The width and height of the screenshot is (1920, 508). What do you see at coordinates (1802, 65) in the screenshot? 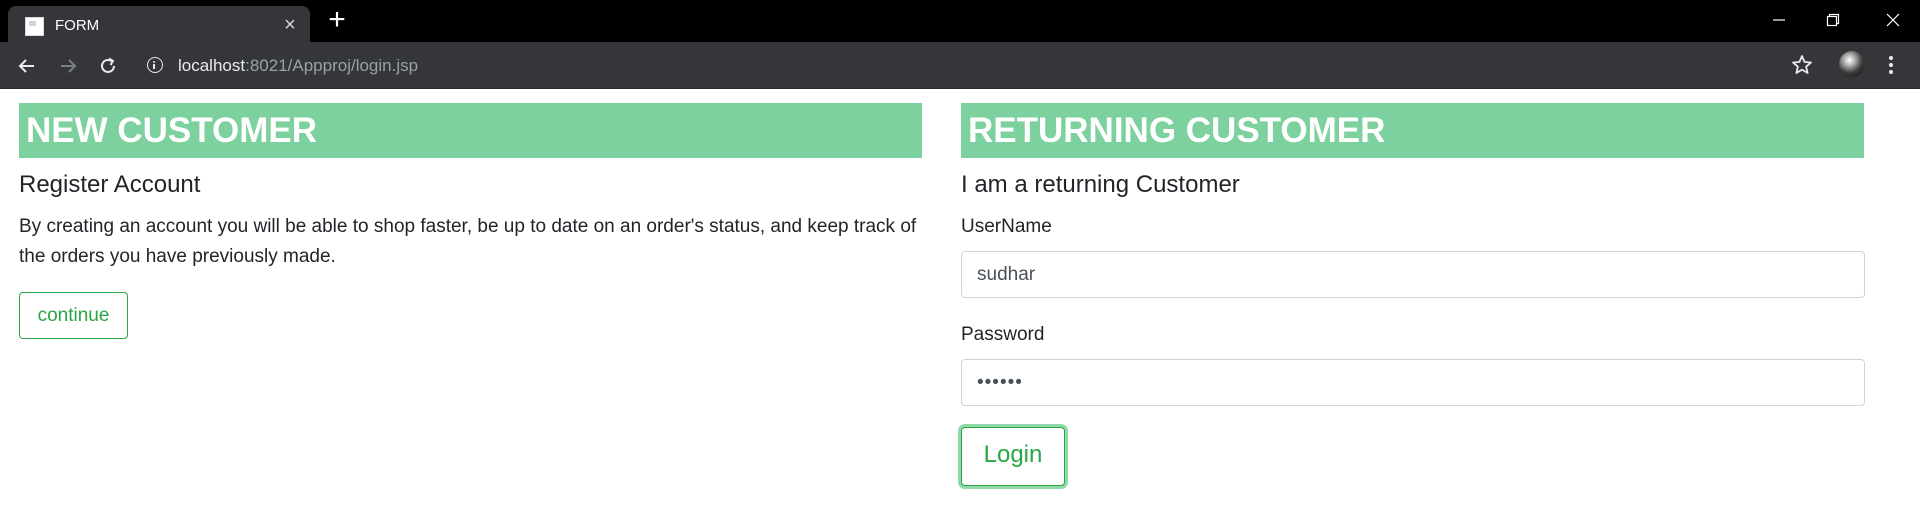
I see `bookmark-star-icon` at bounding box center [1802, 65].